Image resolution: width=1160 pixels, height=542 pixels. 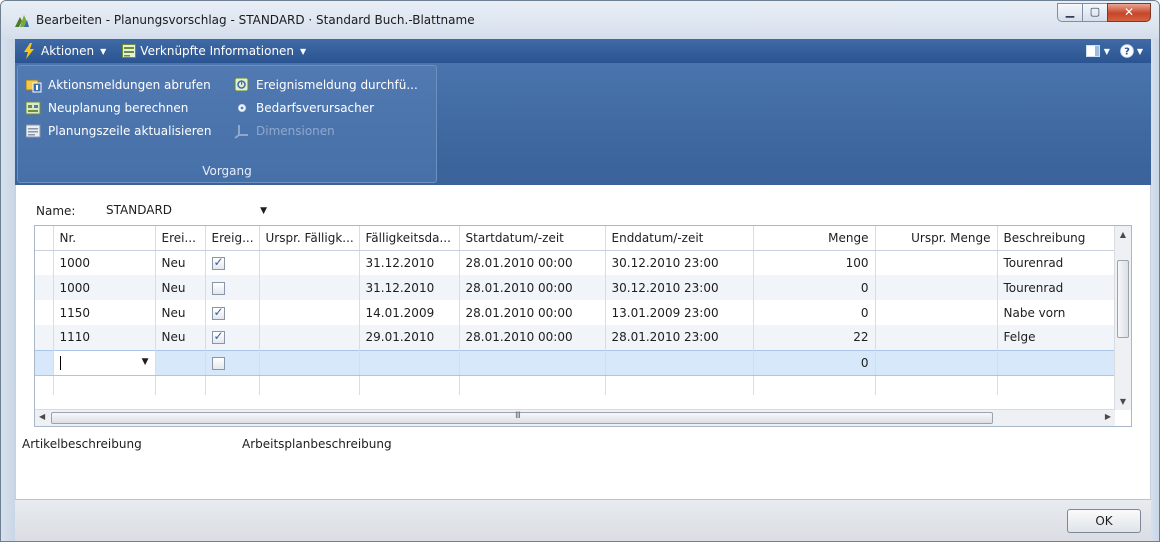 What do you see at coordinates (1056, 362) in the screenshot?
I see `cell-beschreibung` at bounding box center [1056, 362].